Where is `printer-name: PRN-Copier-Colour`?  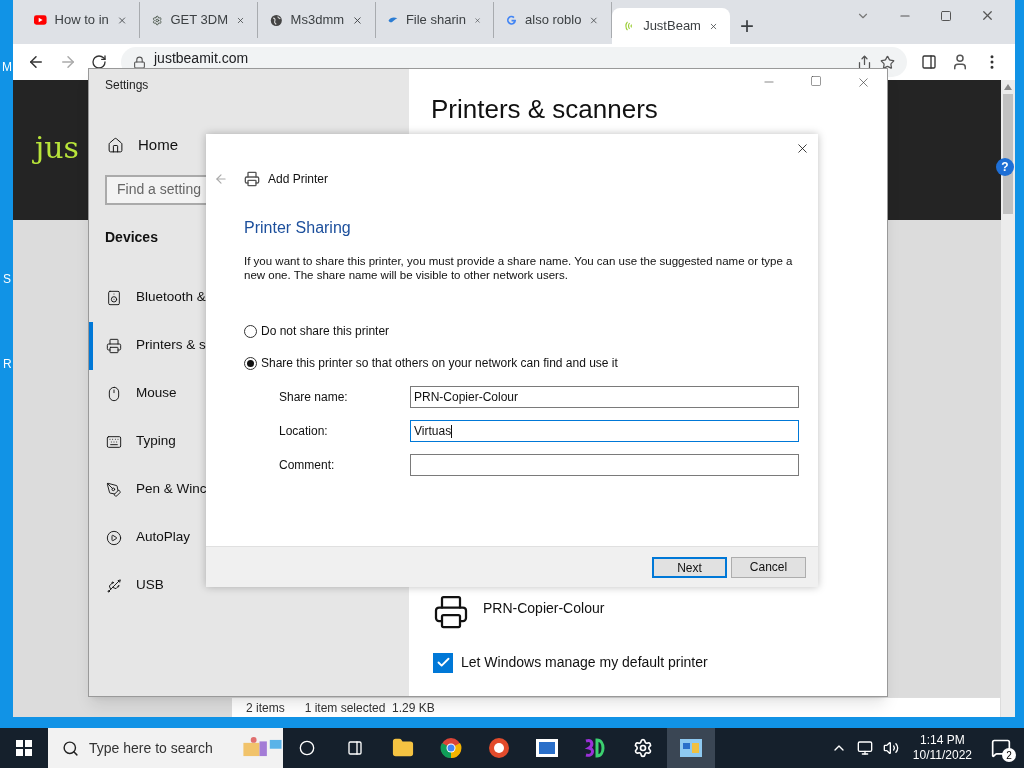 printer-name: PRN-Copier-Colour is located at coordinates (544, 608).